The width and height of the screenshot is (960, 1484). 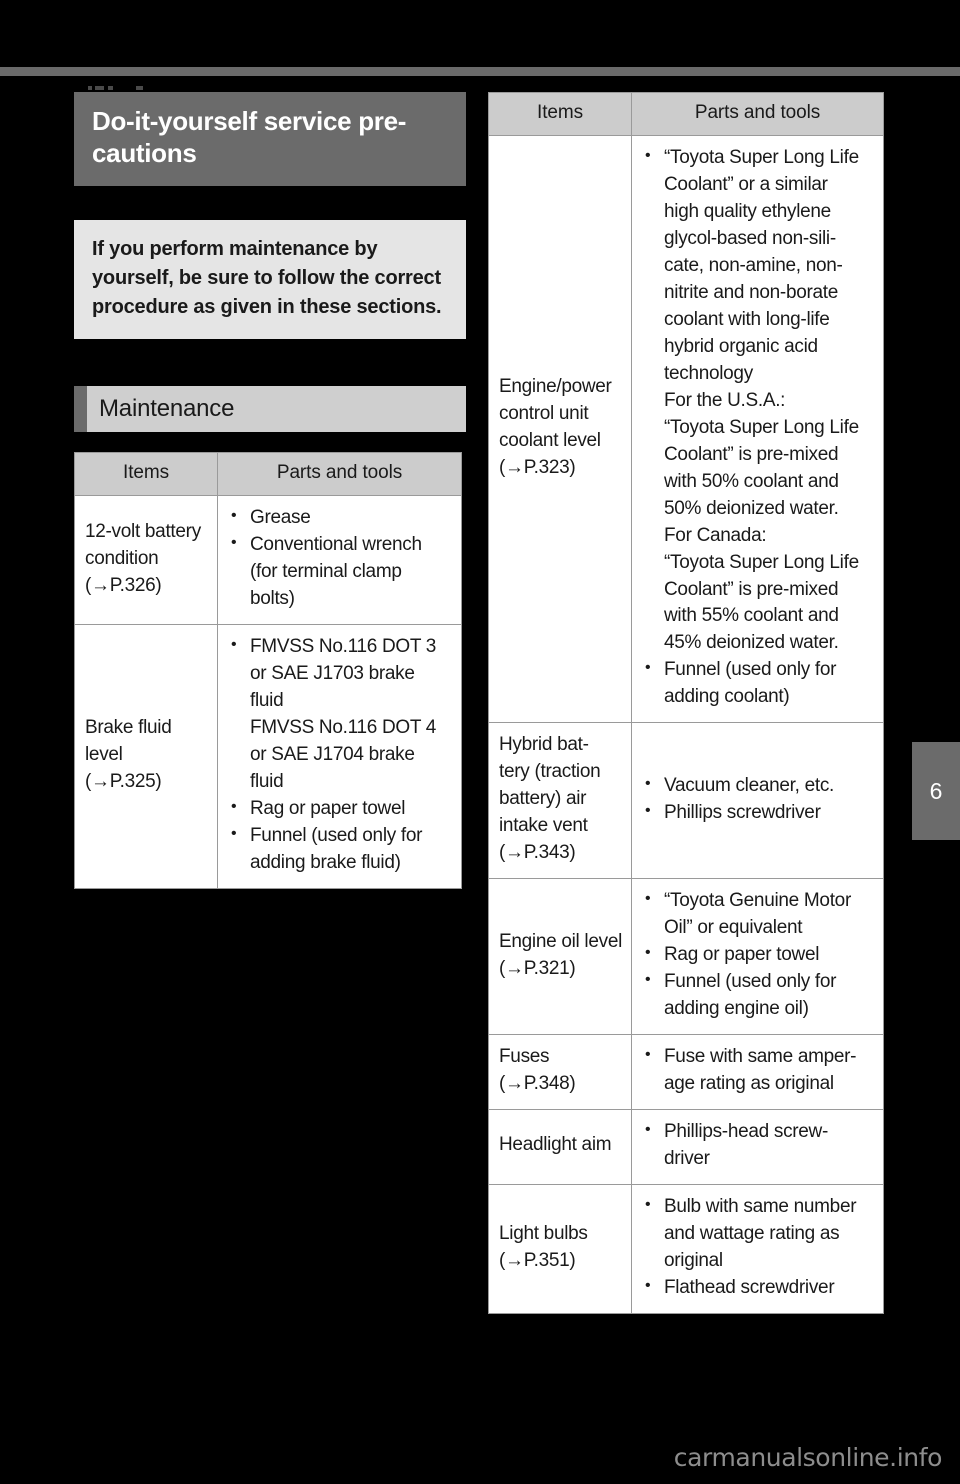 I want to click on tools-list-item: Vacuum cleaner, etc., so click(x=758, y=786).